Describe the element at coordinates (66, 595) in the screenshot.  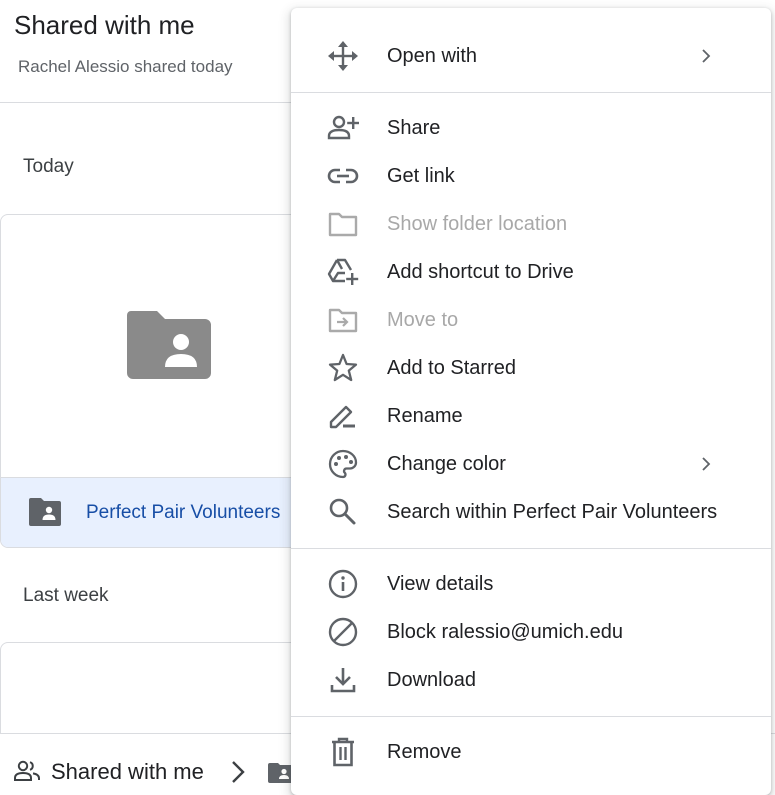
I see `section-heading-last-week: Last week` at that location.